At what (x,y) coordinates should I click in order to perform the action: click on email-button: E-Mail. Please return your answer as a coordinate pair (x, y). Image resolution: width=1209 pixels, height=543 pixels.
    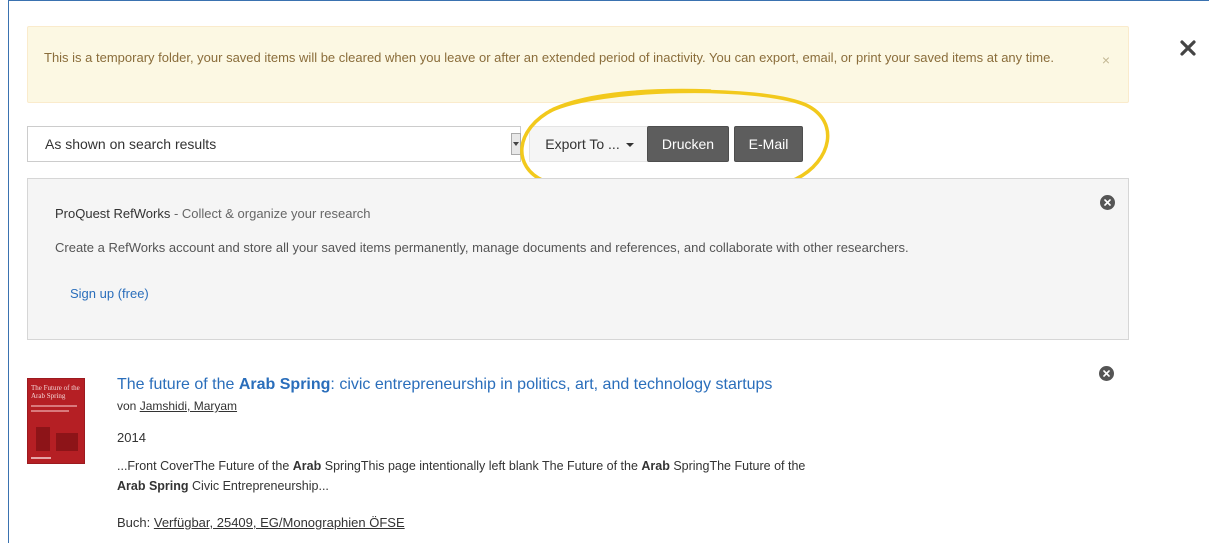
    Looking at the image, I should click on (768, 144).